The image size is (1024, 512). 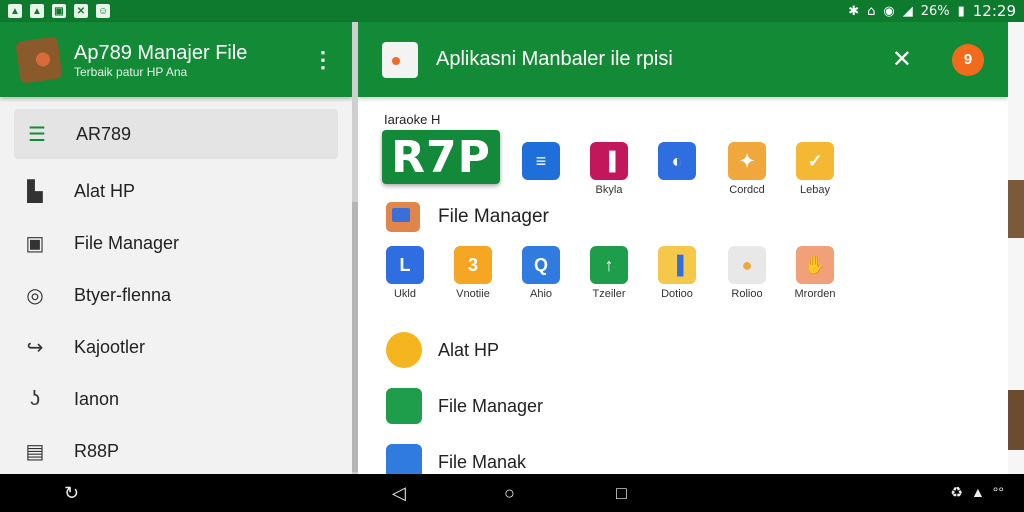 What do you see at coordinates (469, 349) in the screenshot?
I see `list-item-label: Alat HP` at bounding box center [469, 349].